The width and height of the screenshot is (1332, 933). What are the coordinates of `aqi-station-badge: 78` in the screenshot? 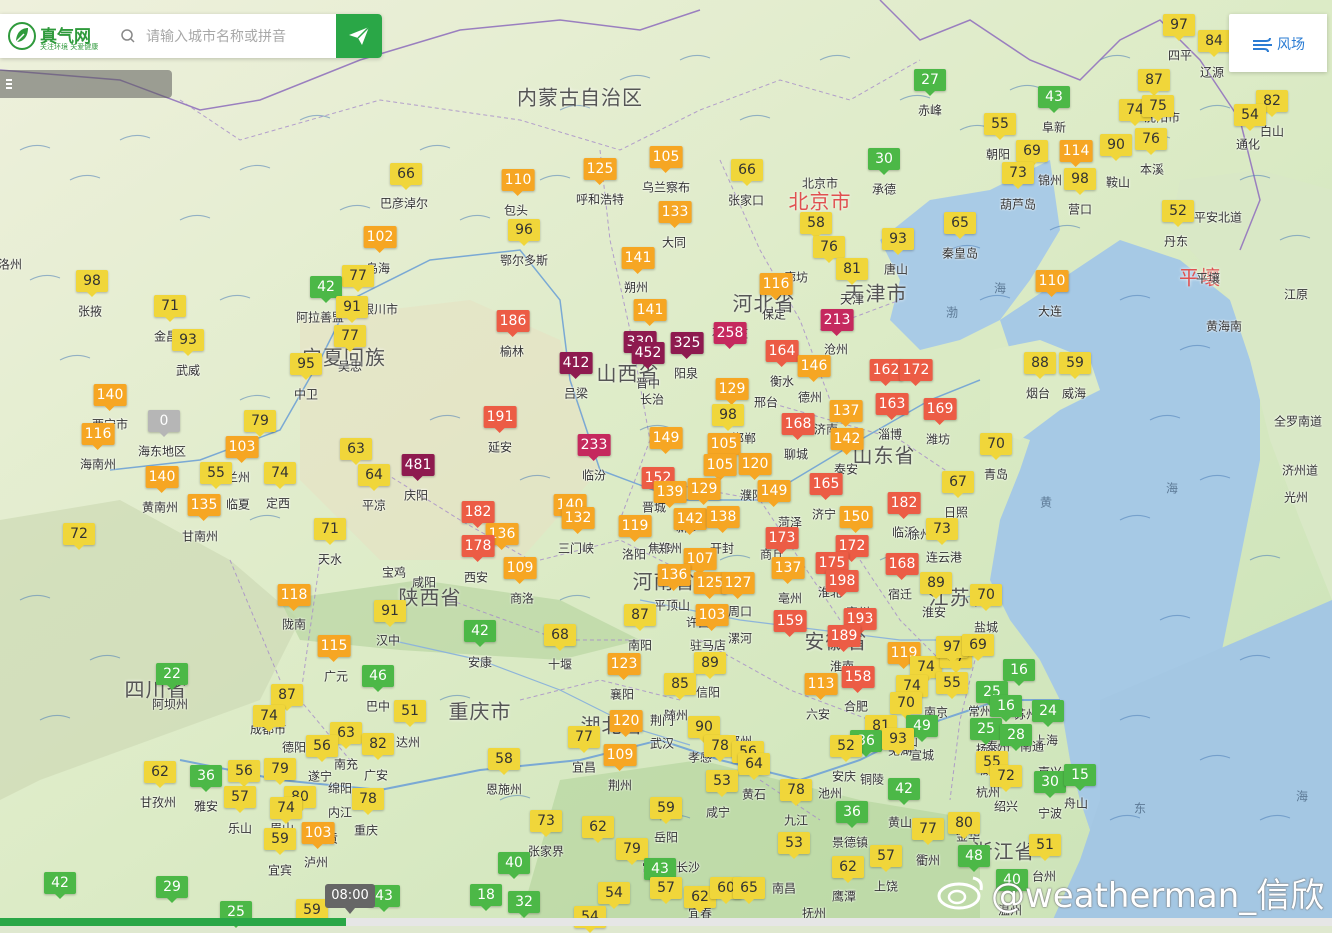 It's located at (796, 792).